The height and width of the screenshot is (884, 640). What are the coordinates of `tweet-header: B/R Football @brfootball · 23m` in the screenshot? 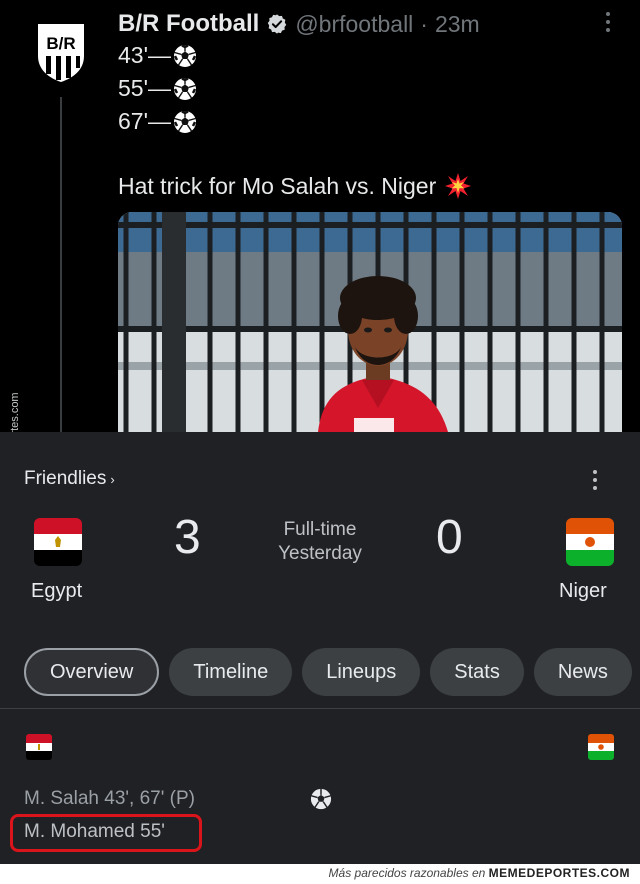 It's located at (299, 24).